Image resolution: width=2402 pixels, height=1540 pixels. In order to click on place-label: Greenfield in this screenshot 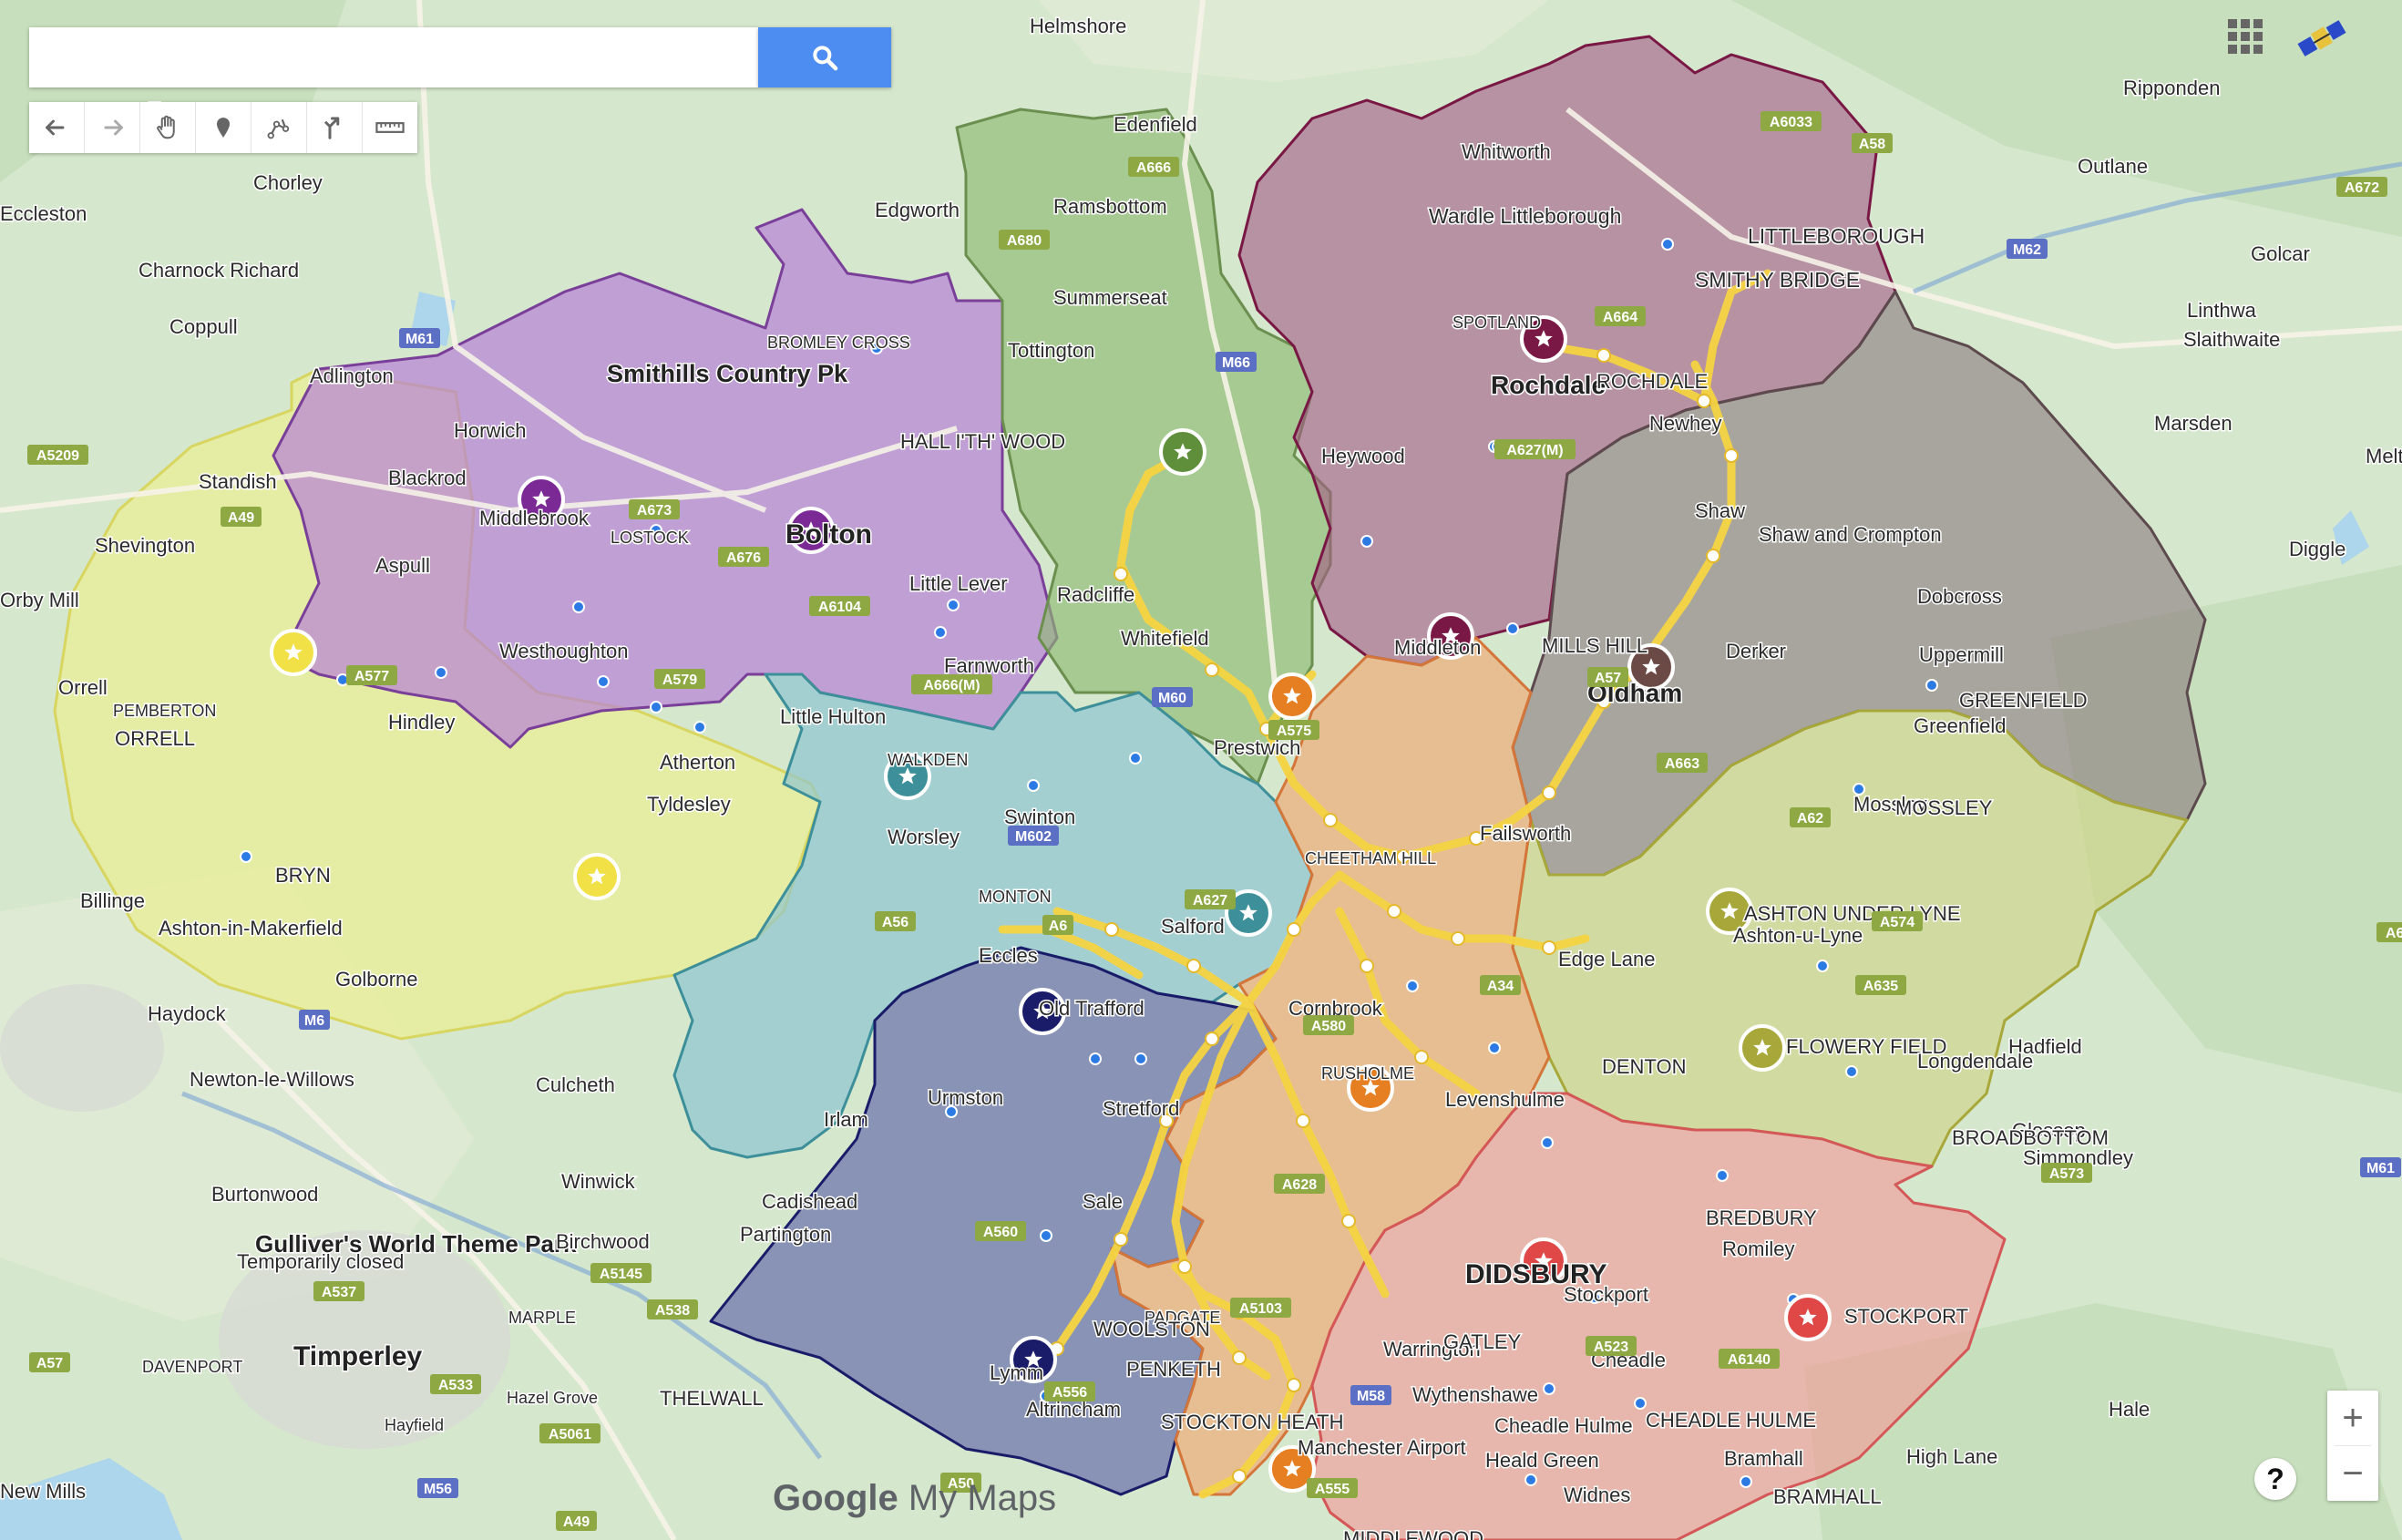, I will do `click(1961, 725)`.